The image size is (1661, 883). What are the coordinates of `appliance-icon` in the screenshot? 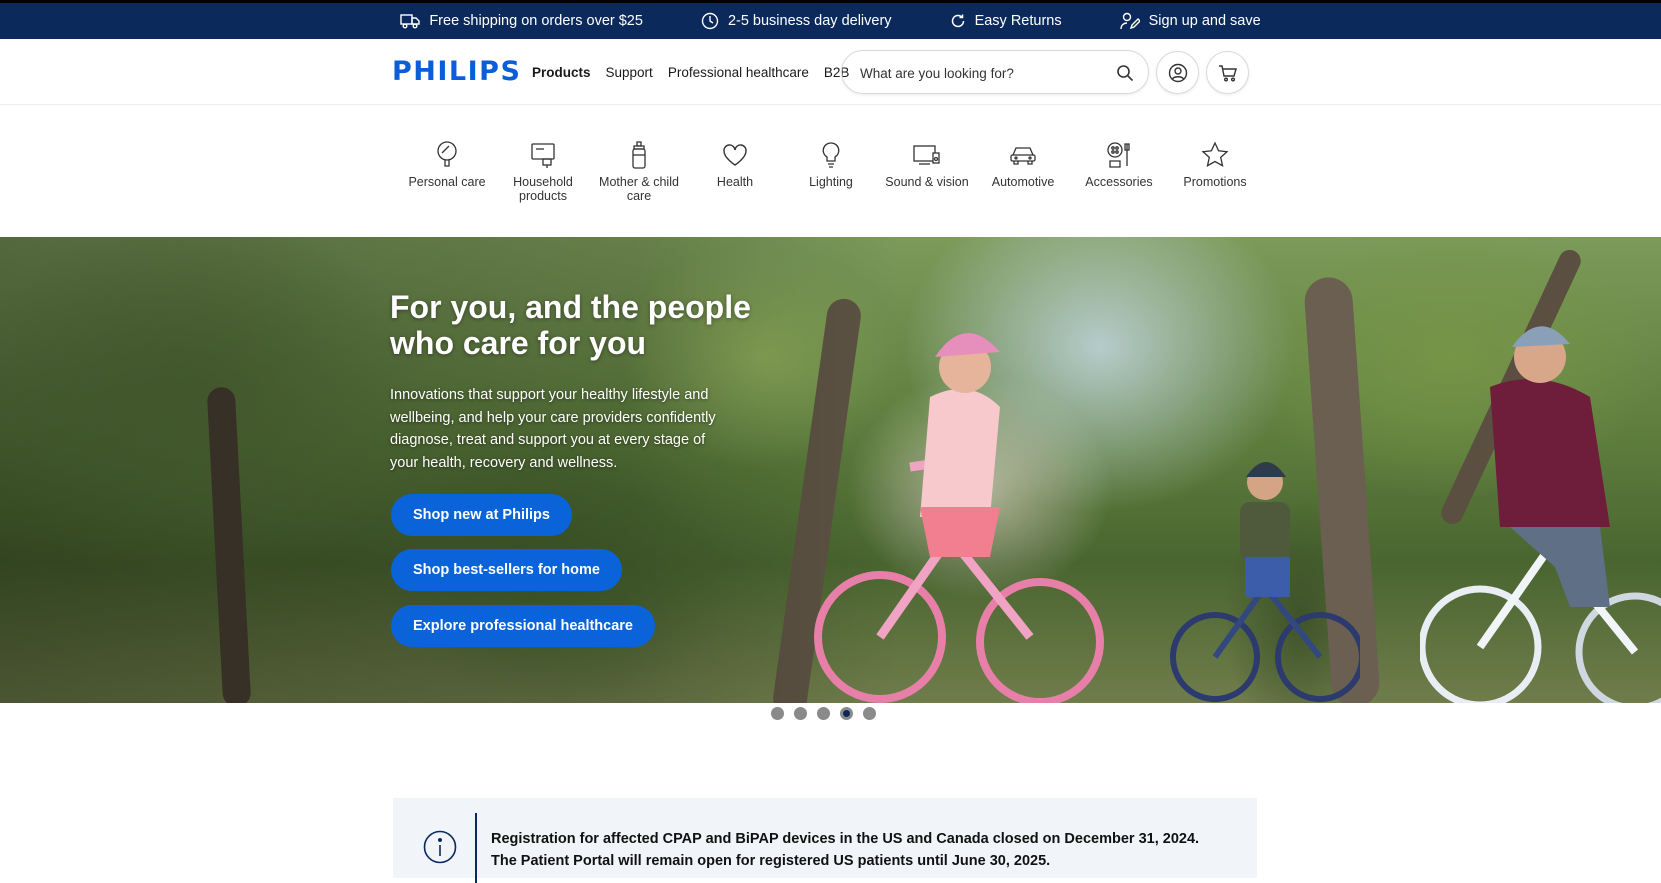 It's located at (543, 155).